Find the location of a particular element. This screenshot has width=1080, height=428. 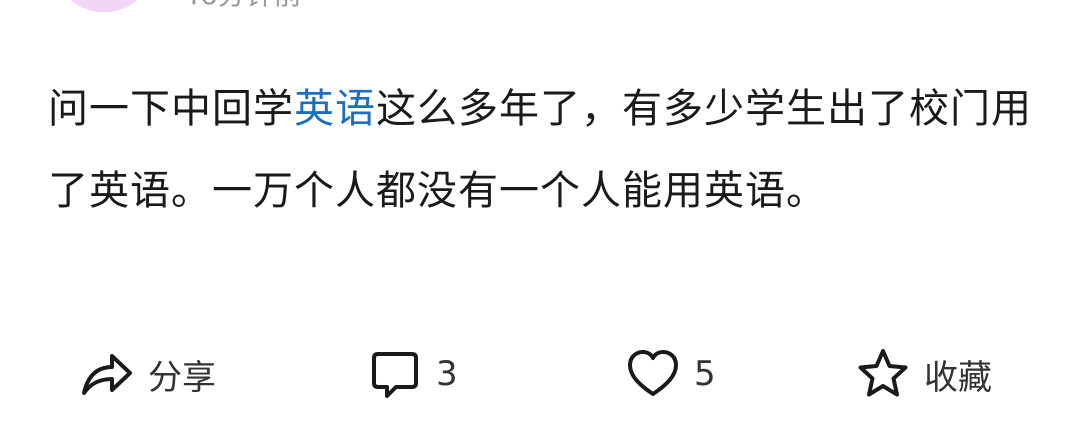

like-button: 5 is located at coordinates (671, 374).